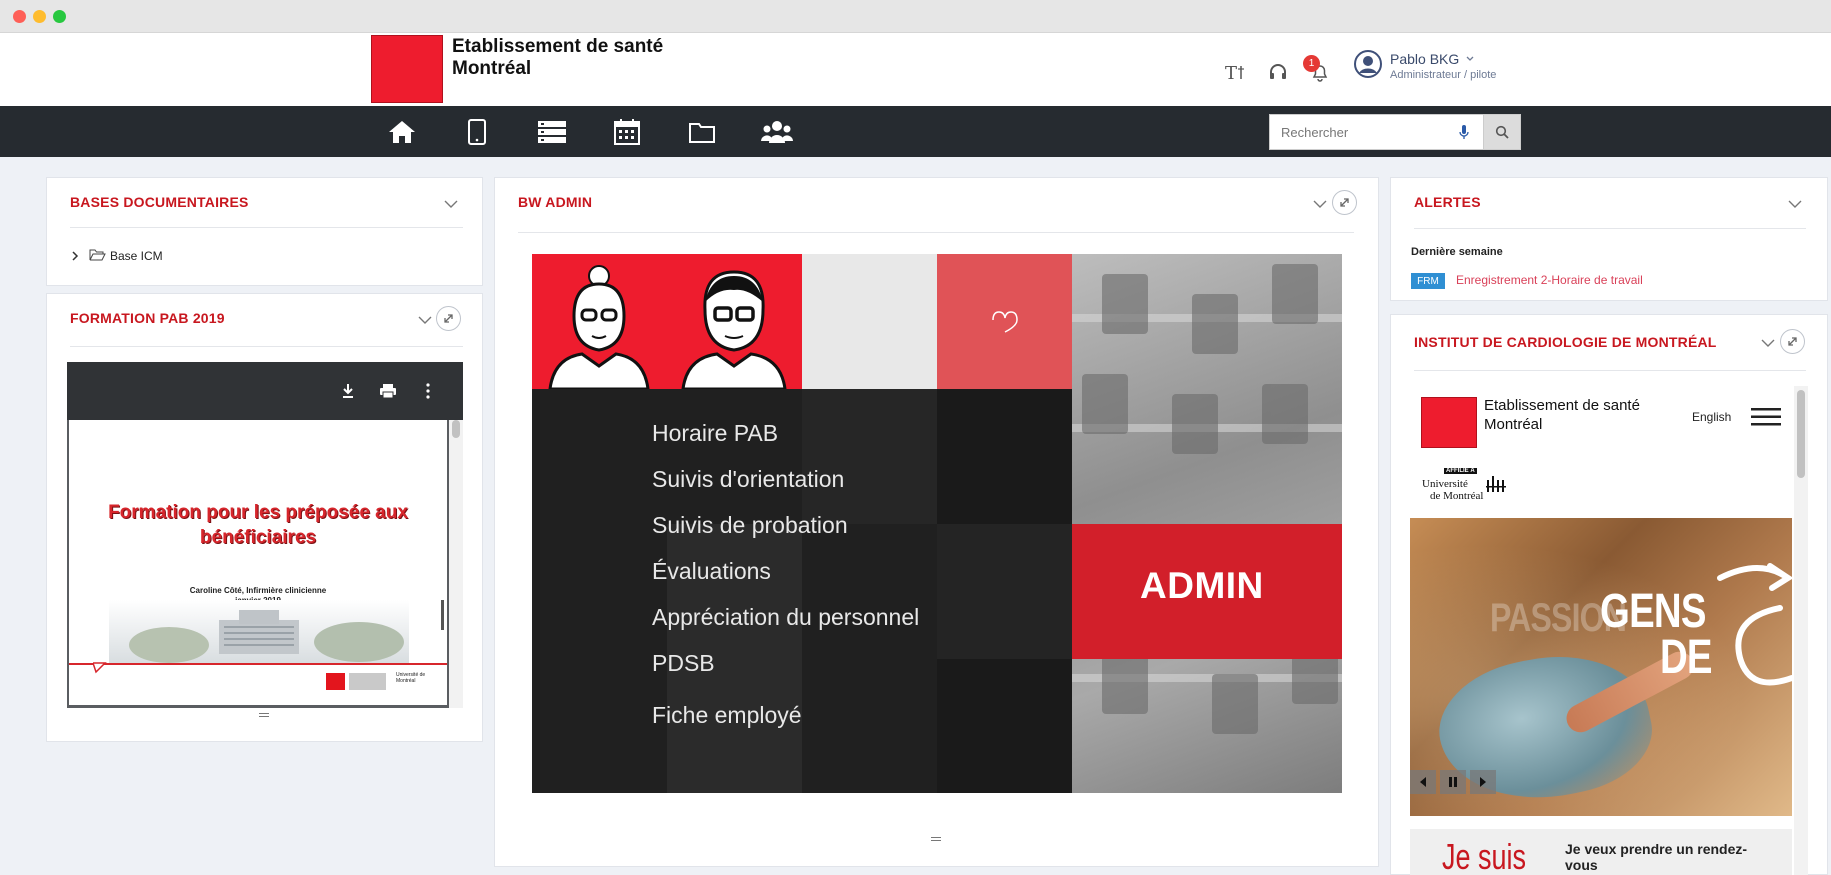  Describe the element at coordinates (785, 617) in the screenshot. I see `menu-appreciation-personnel: Appréciation du personnel` at that location.